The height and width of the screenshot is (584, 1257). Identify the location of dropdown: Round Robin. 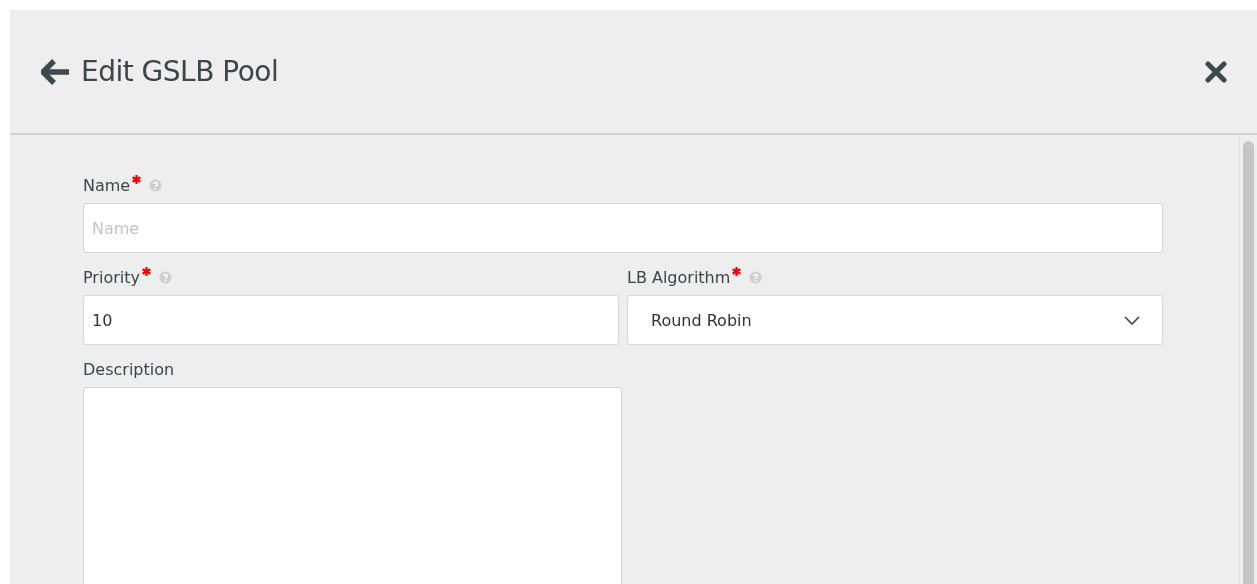
(895, 320).